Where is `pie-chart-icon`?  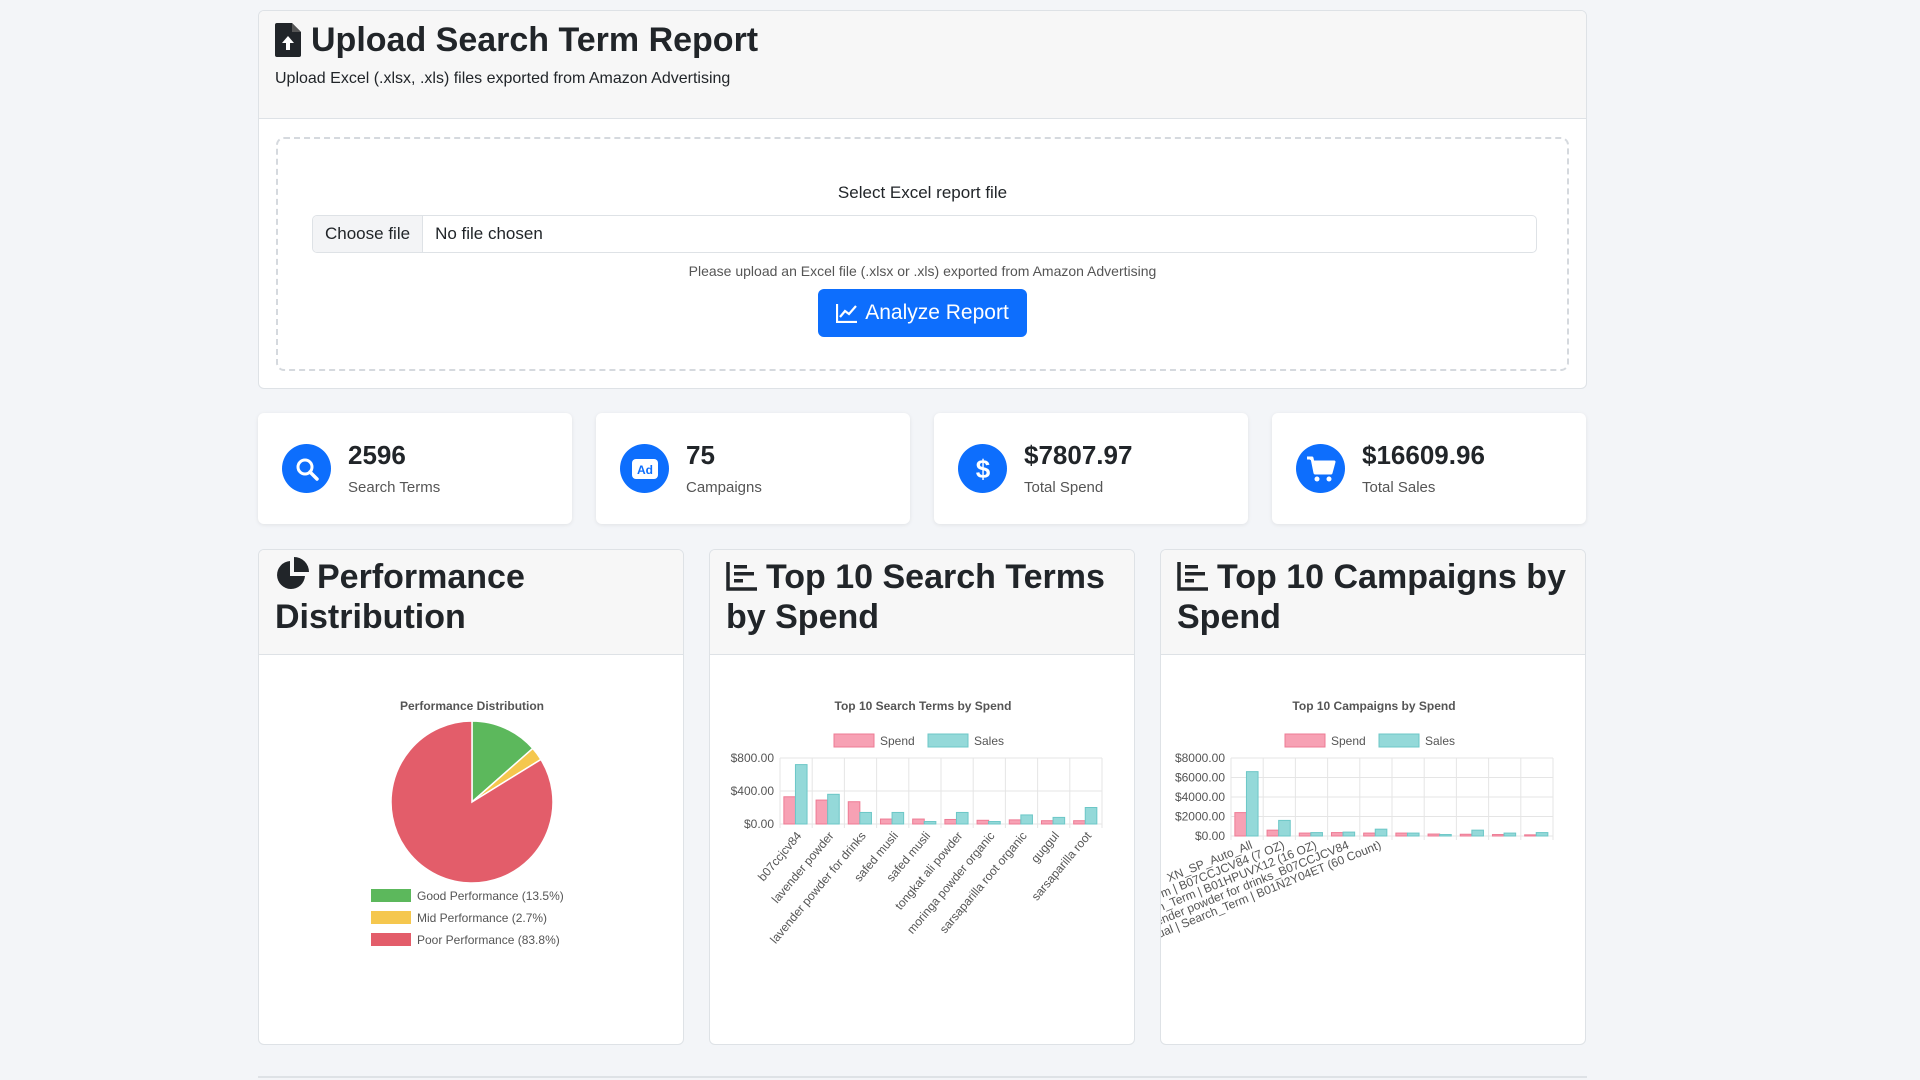 pie-chart-icon is located at coordinates (293, 573).